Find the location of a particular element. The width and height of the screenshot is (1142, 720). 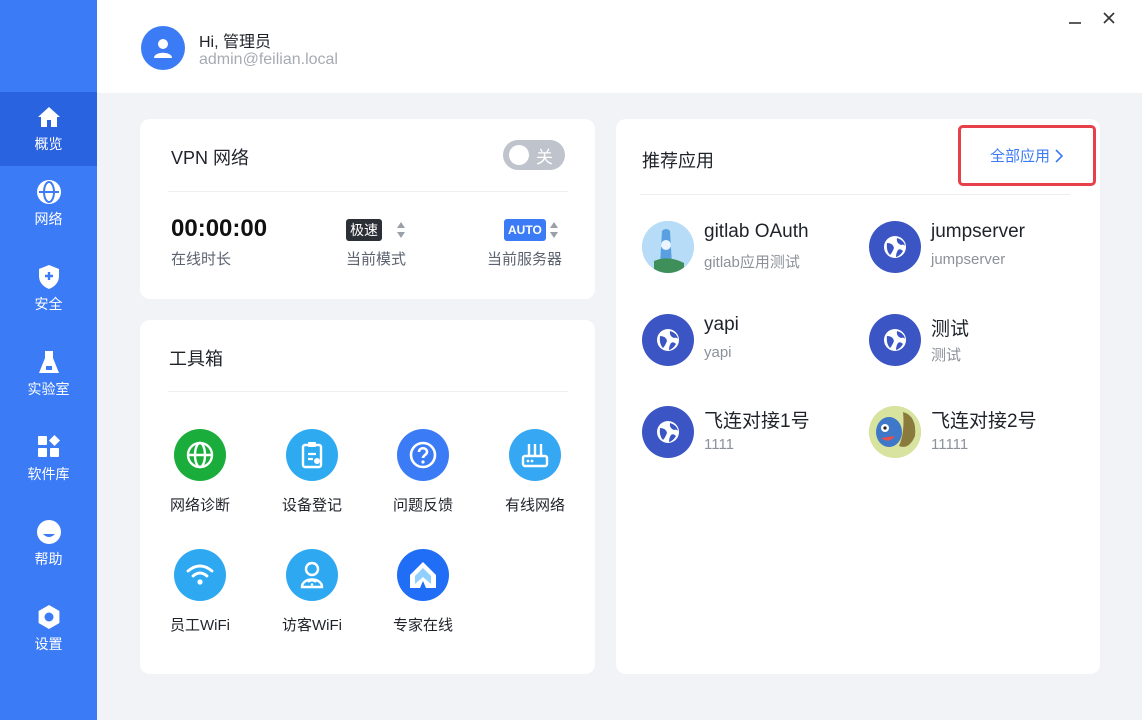

tool-wired-network: 有线网络 is located at coordinates (535, 472).